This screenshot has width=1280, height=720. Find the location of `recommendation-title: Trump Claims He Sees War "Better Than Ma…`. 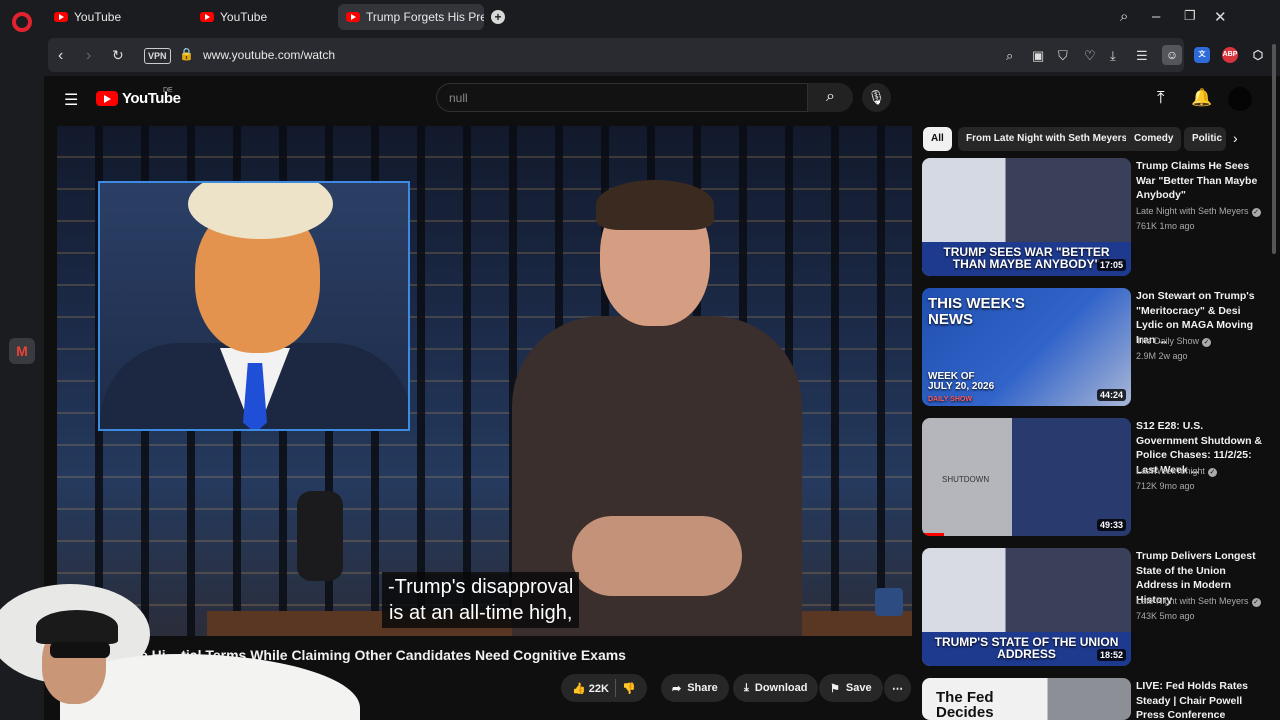

recommendation-title: Trump Claims He Sees War "Better Than Ma… is located at coordinates (1200, 181).